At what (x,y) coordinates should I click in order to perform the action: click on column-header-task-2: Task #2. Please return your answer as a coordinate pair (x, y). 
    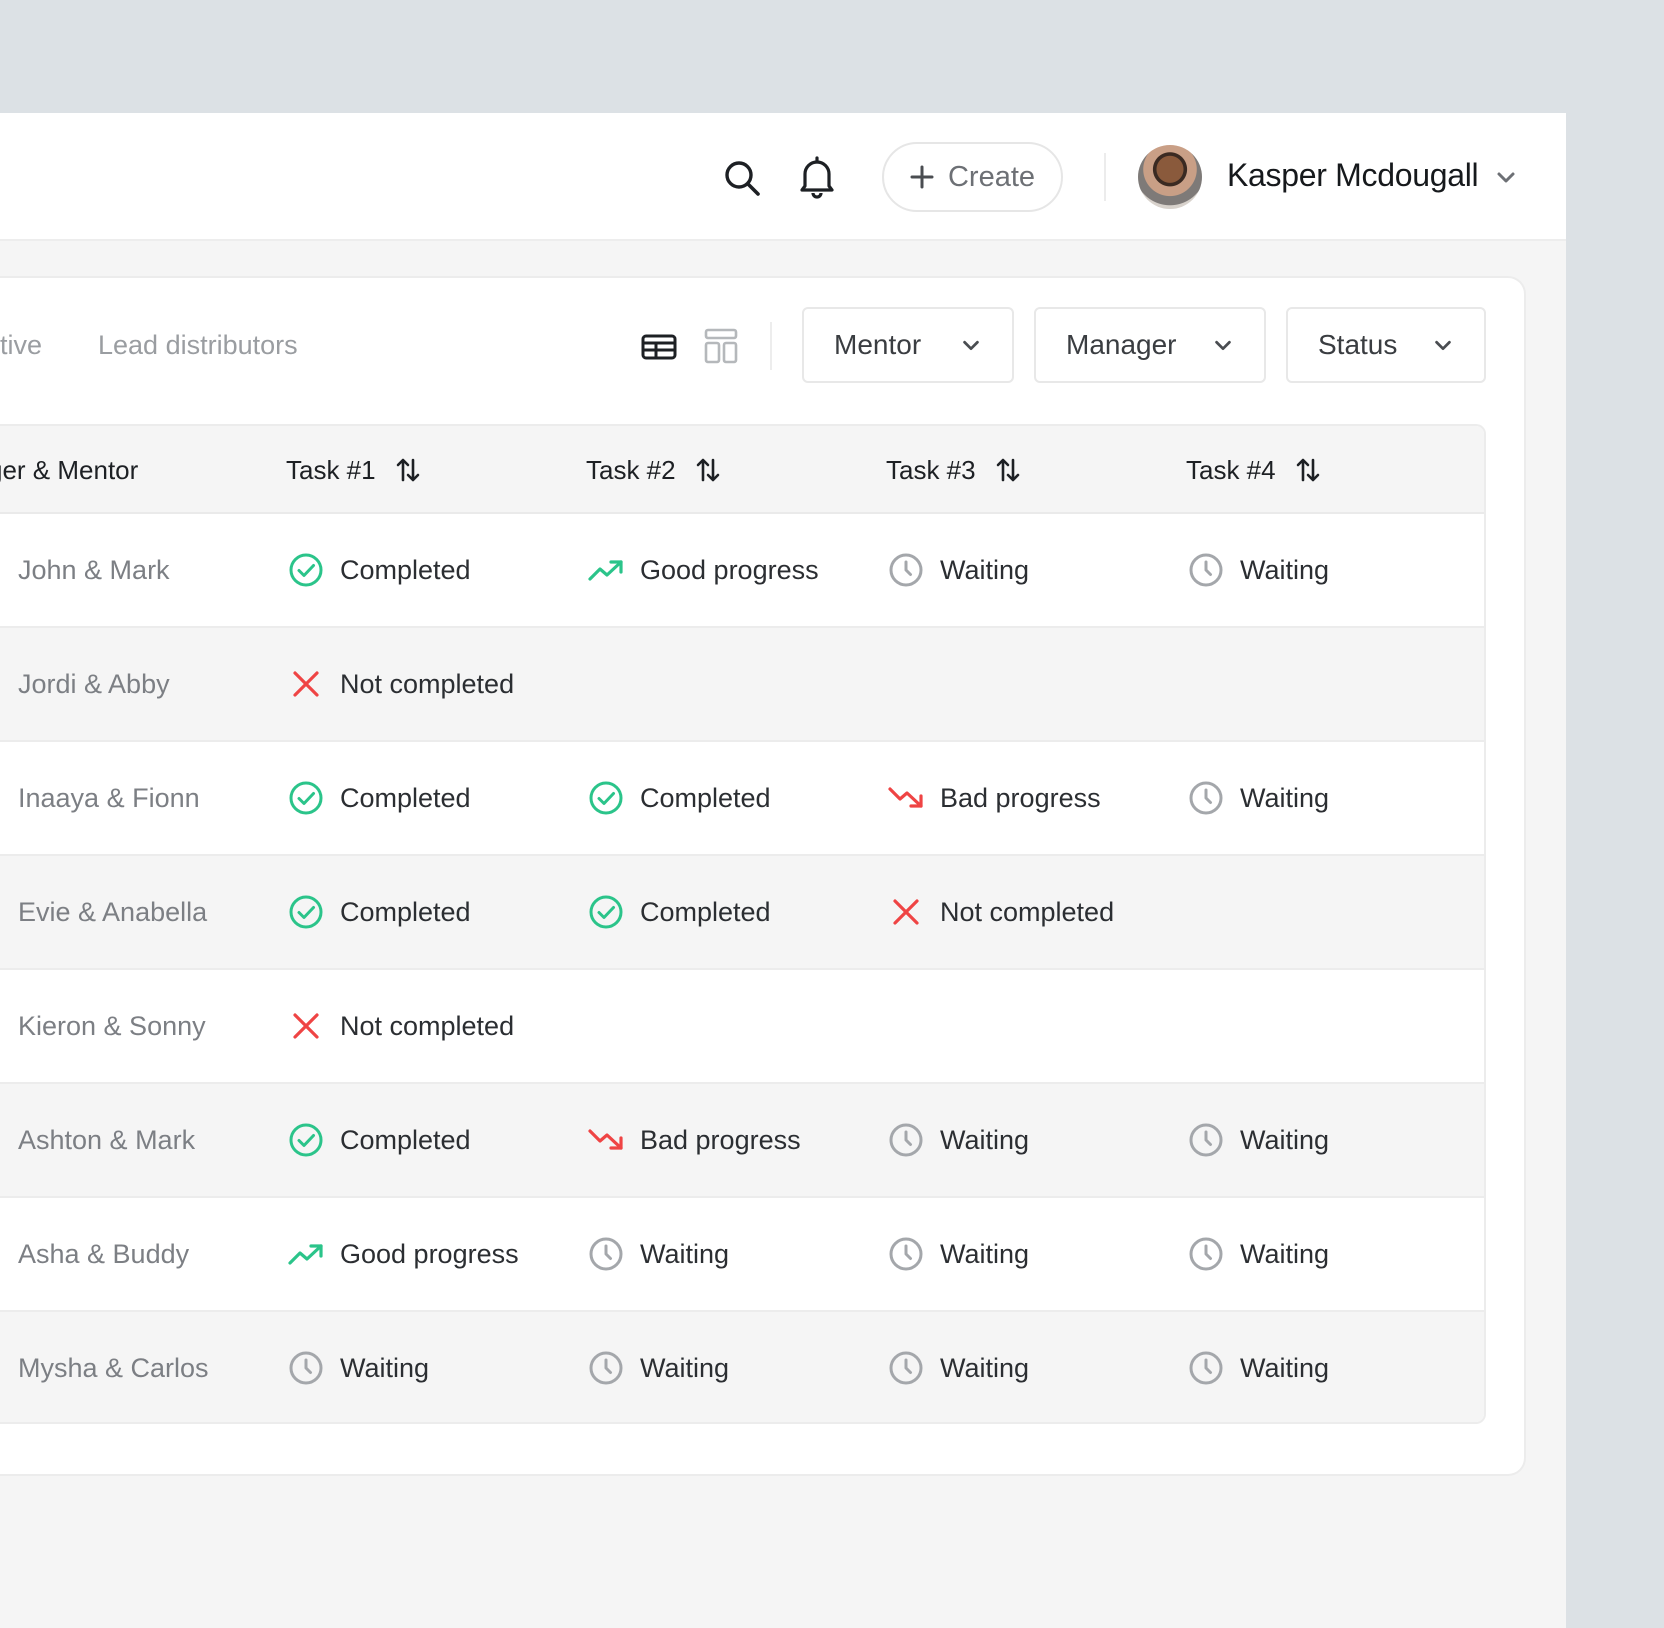
    Looking at the image, I should click on (654, 470).